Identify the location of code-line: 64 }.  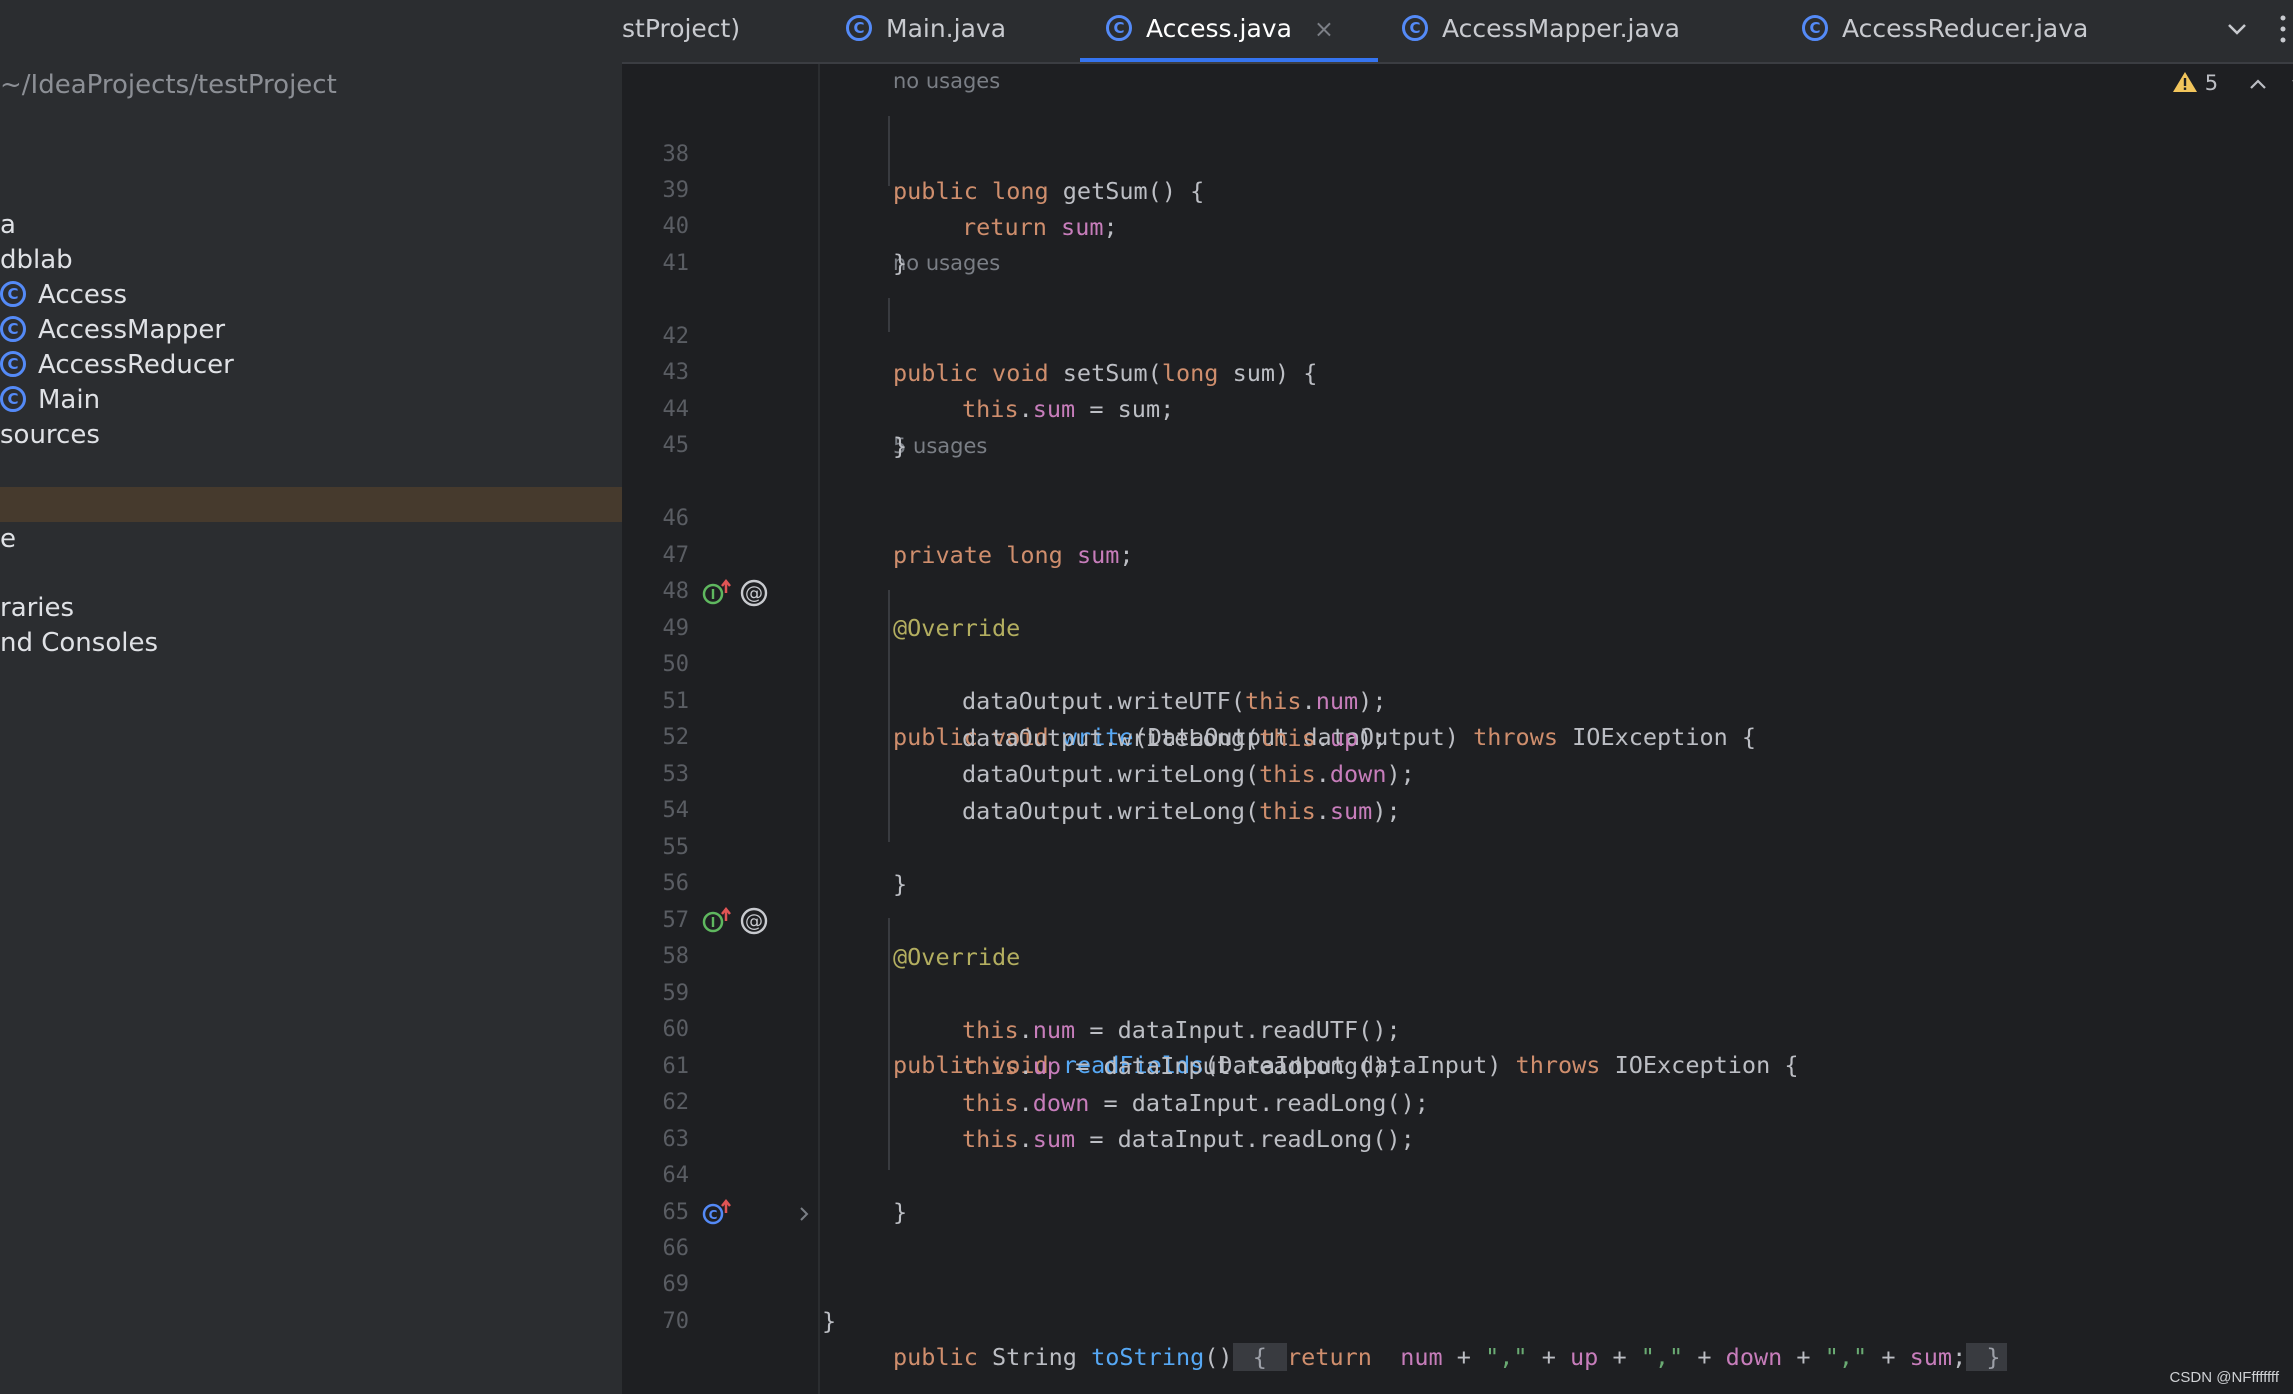
(1457, 1174).